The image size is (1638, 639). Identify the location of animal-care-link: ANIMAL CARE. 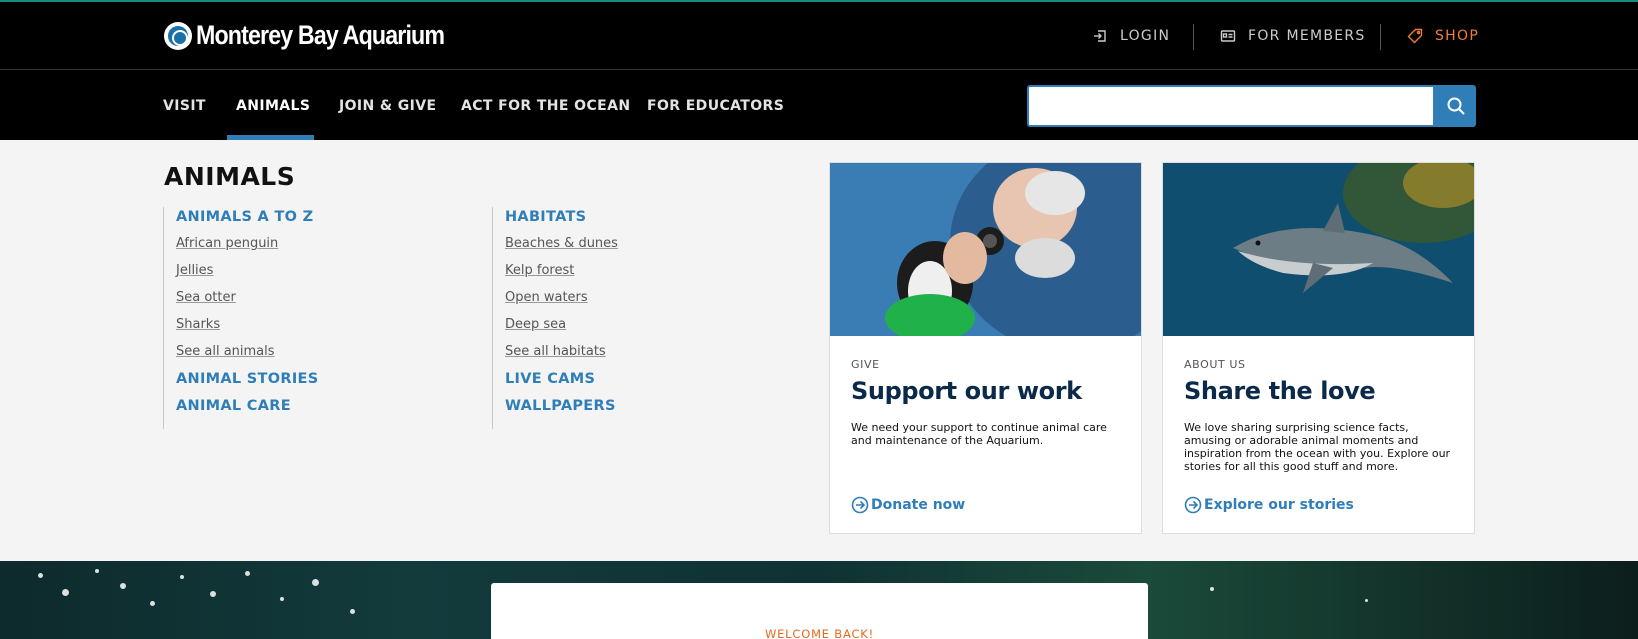
(319, 409).